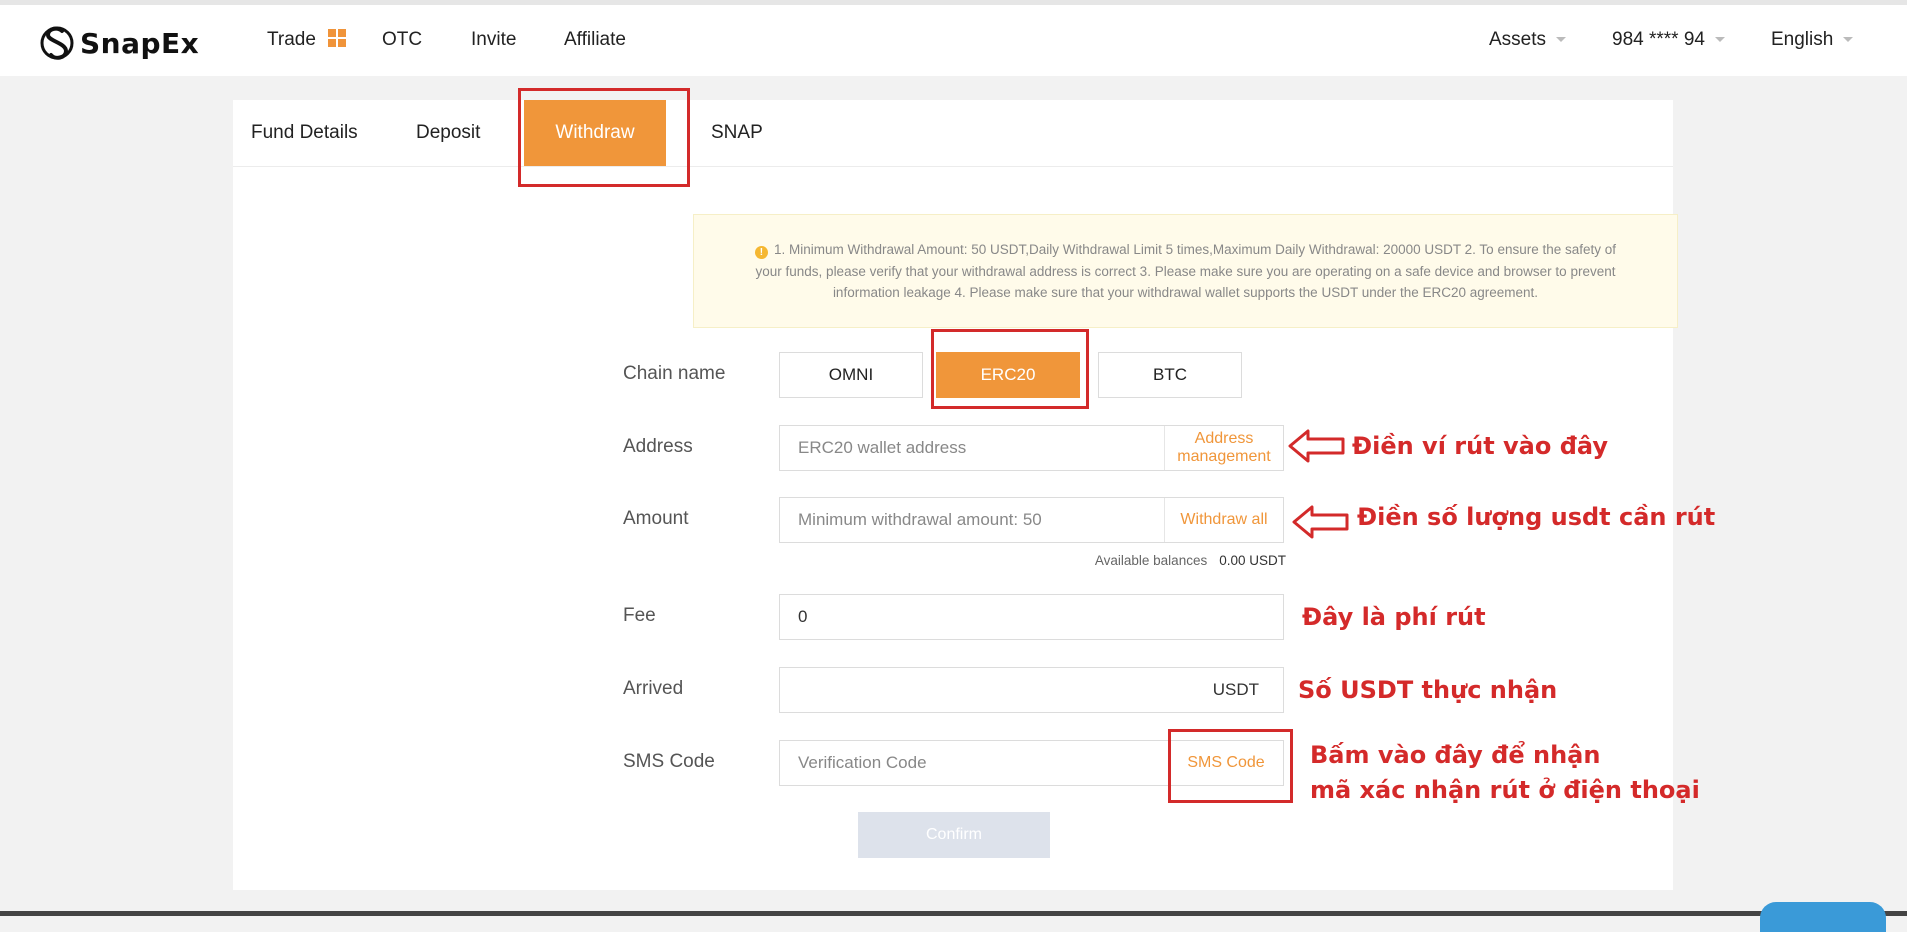 This screenshot has width=1907, height=932. Describe the element at coordinates (493, 40) in the screenshot. I see `nav-invite: Invite` at that location.